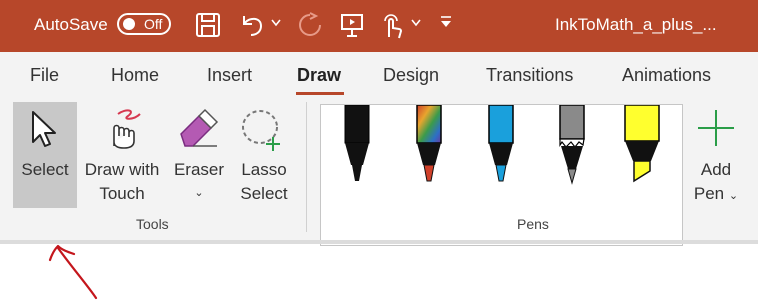  I want to click on tab-file: File, so click(44, 75).